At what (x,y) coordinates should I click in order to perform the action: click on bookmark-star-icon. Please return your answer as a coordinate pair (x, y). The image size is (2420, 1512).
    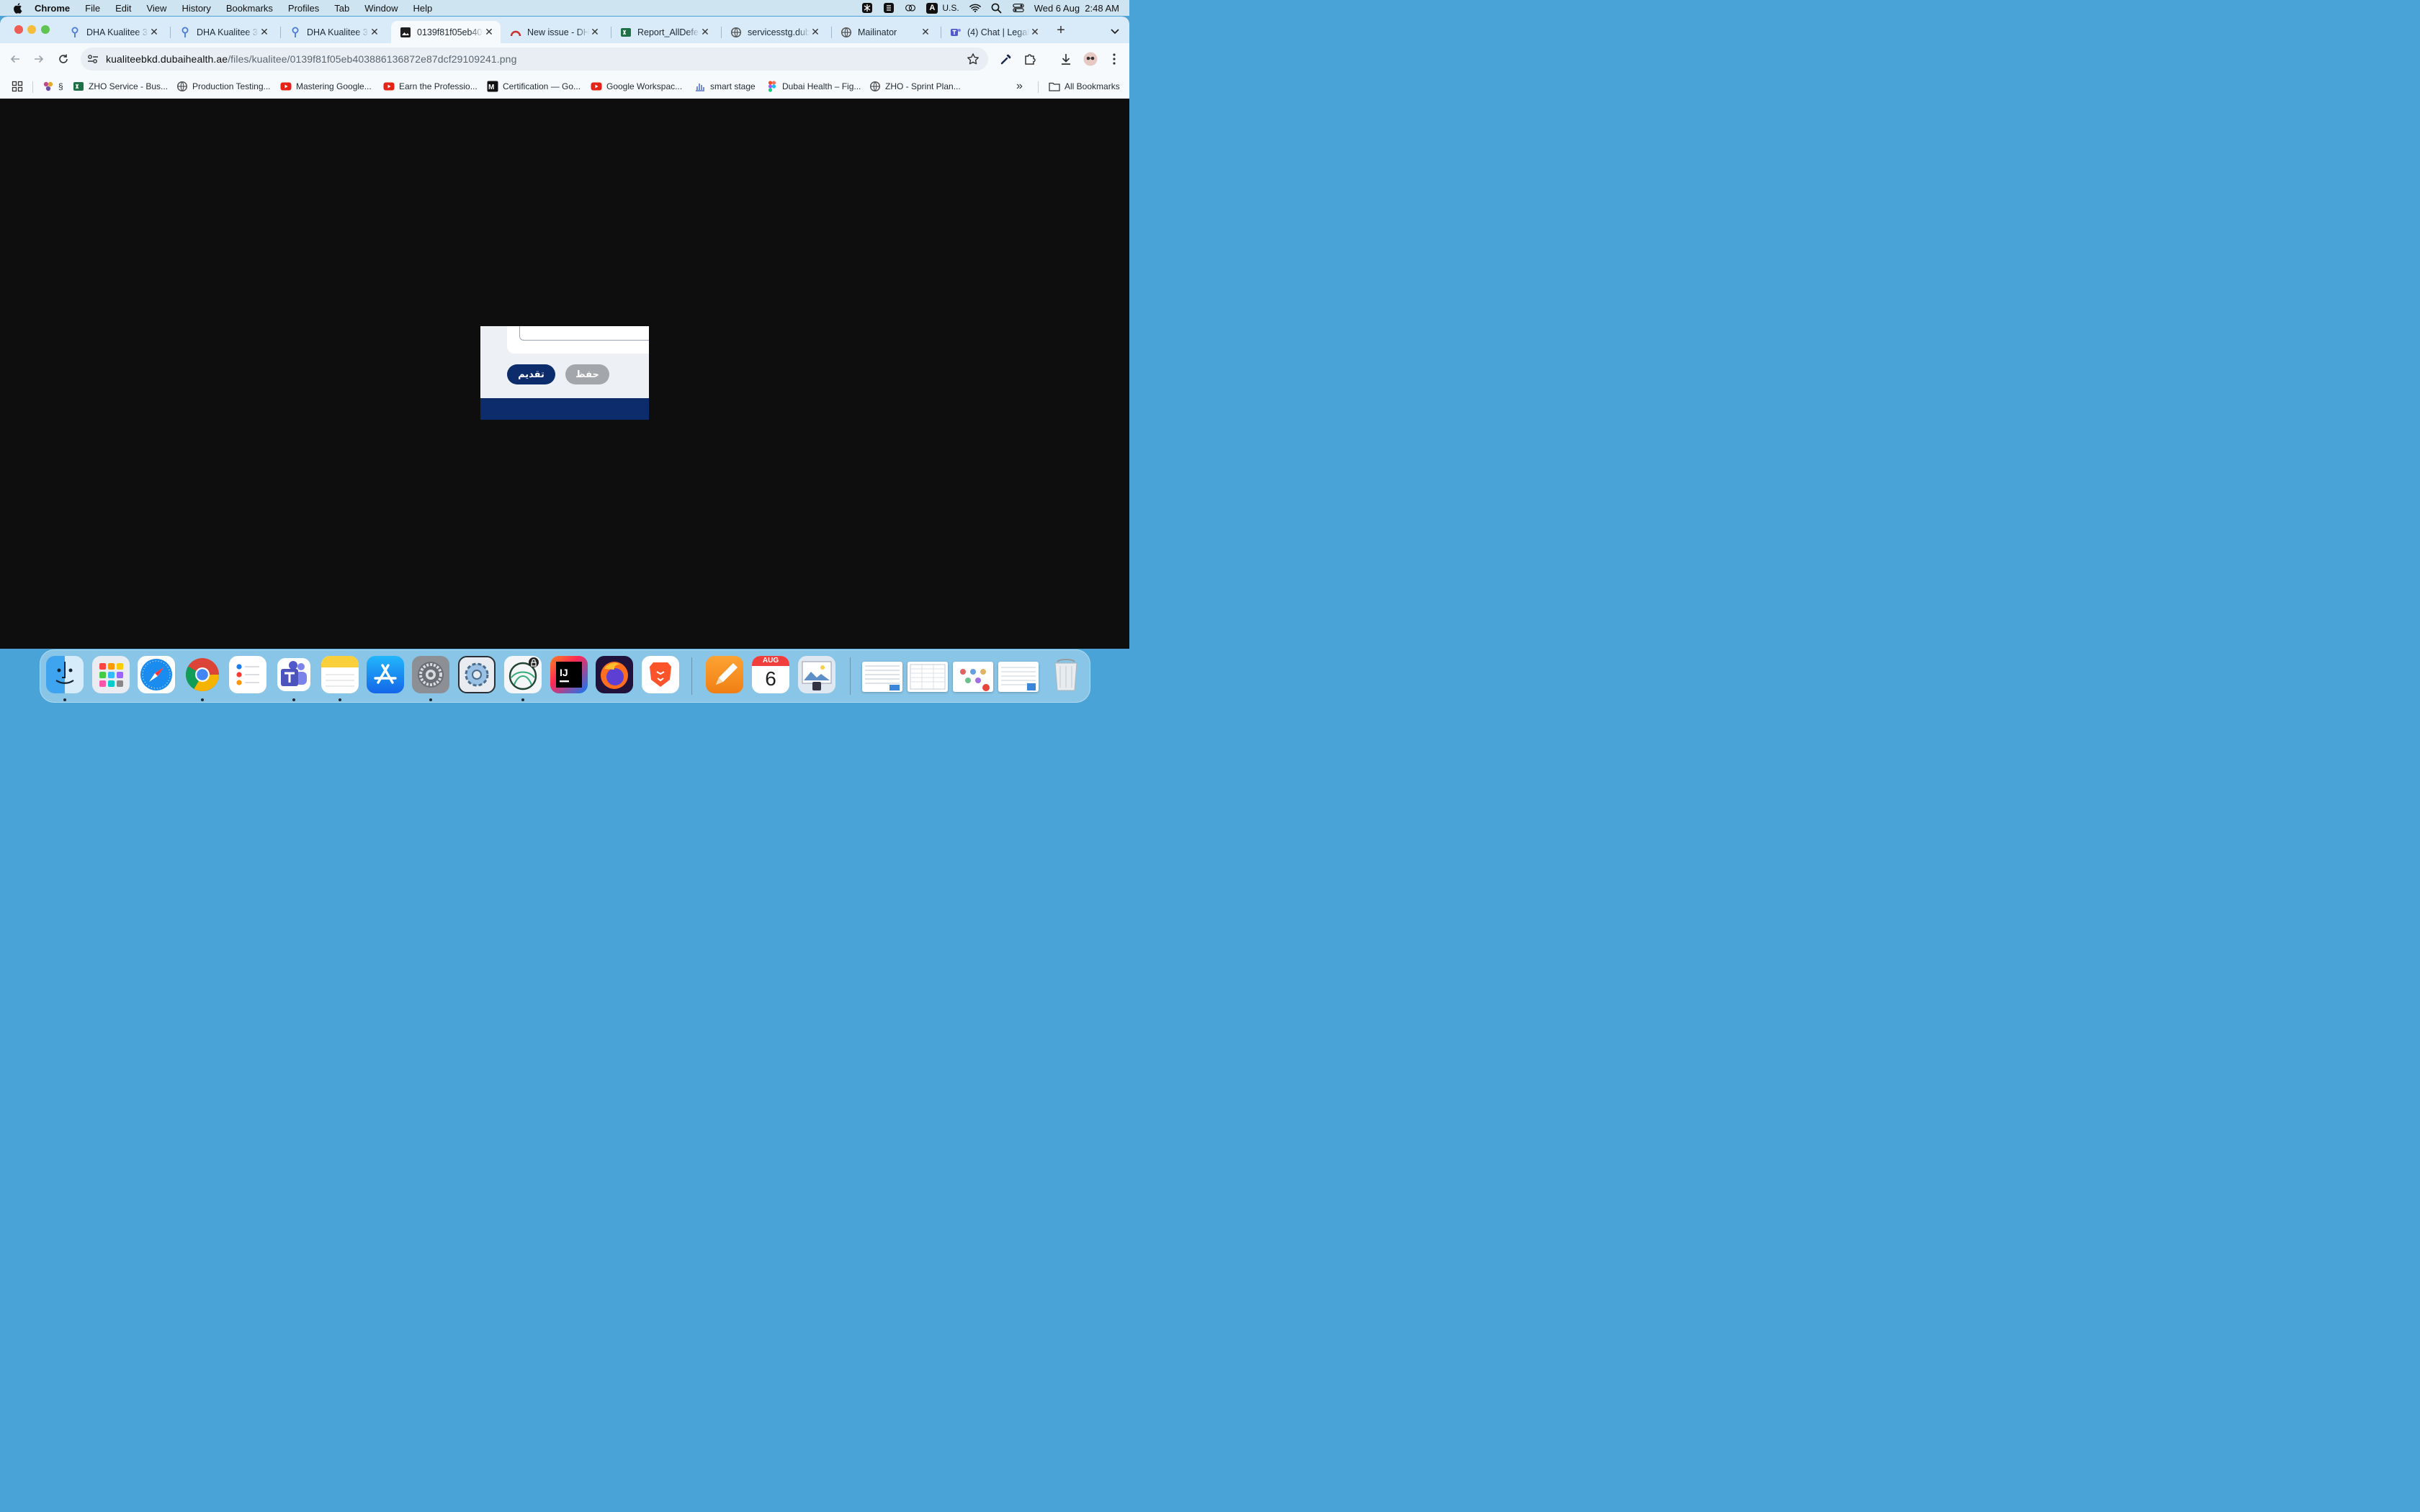
    Looking at the image, I should click on (974, 59).